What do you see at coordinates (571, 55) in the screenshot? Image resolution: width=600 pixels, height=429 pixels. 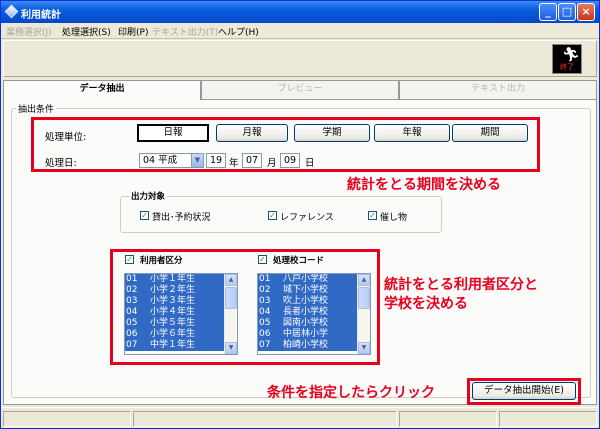 I see `running-man-icon: 🏃︎` at bounding box center [571, 55].